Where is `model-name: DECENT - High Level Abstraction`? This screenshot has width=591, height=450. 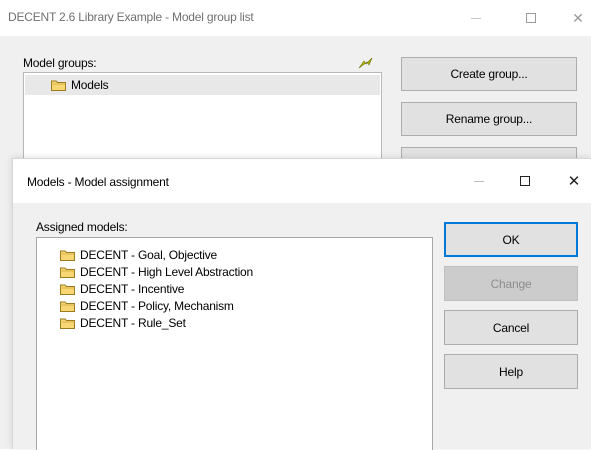 model-name: DECENT - High Level Abstraction is located at coordinates (166, 272).